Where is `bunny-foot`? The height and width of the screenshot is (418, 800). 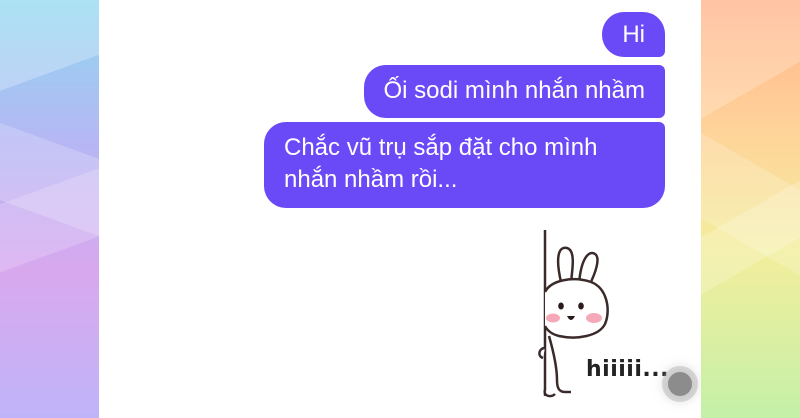
bunny-foot is located at coordinates (549, 393).